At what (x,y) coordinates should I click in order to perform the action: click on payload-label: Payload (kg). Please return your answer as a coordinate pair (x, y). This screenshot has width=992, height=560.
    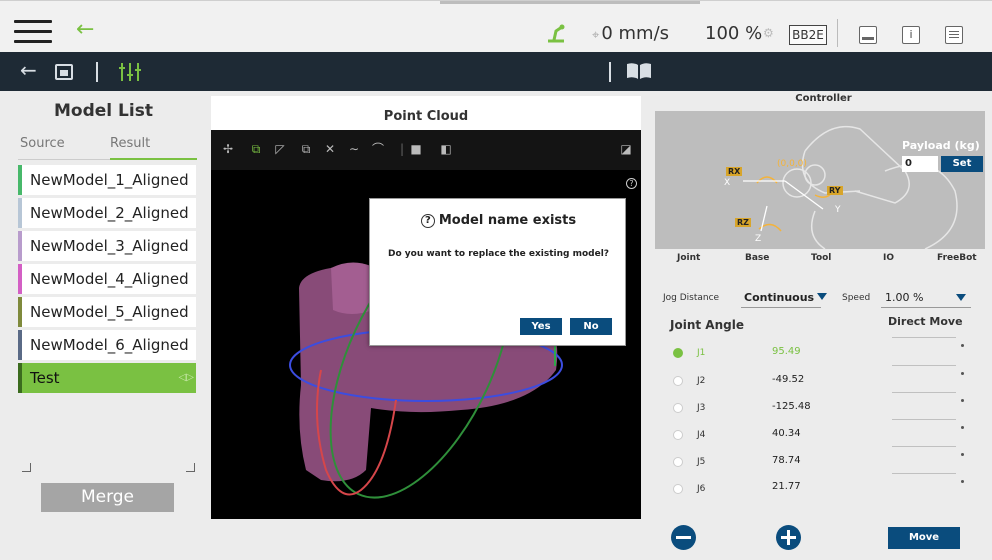
    Looking at the image, I should click on (941, 145).